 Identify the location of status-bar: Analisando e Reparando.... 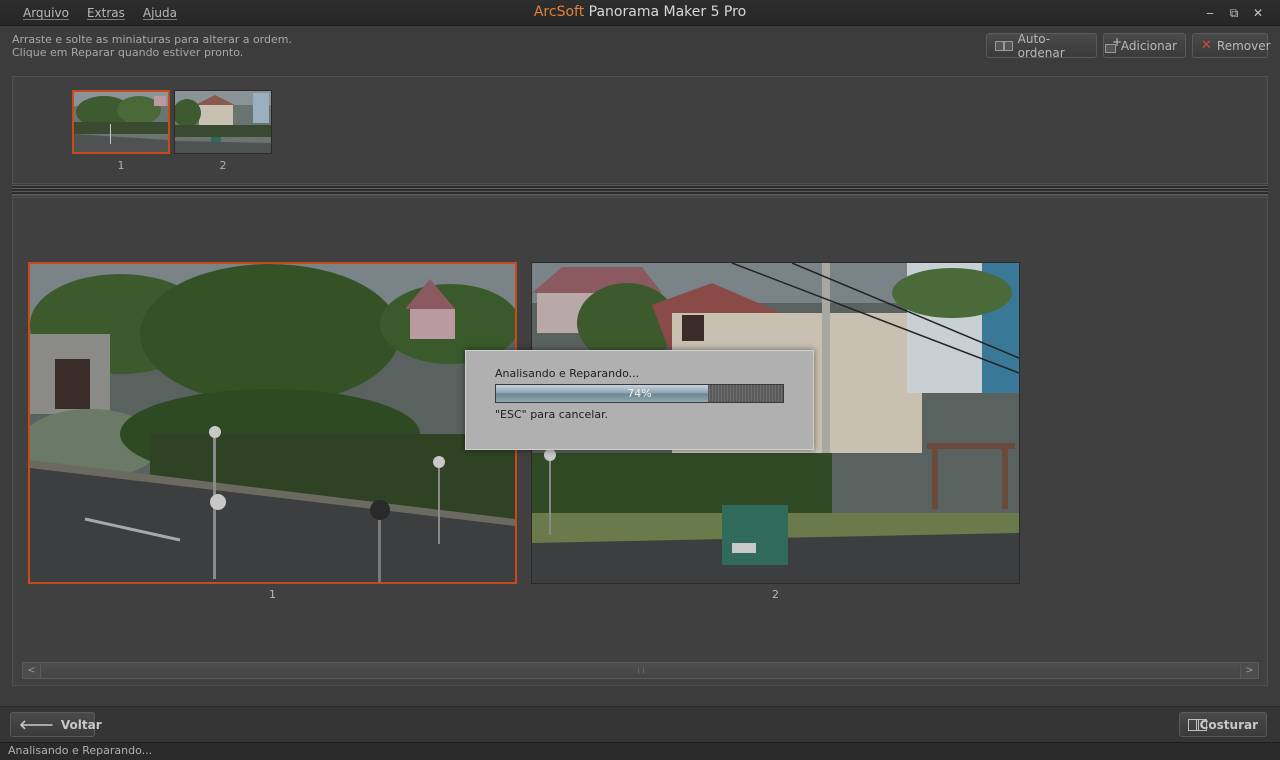
(640, 751).